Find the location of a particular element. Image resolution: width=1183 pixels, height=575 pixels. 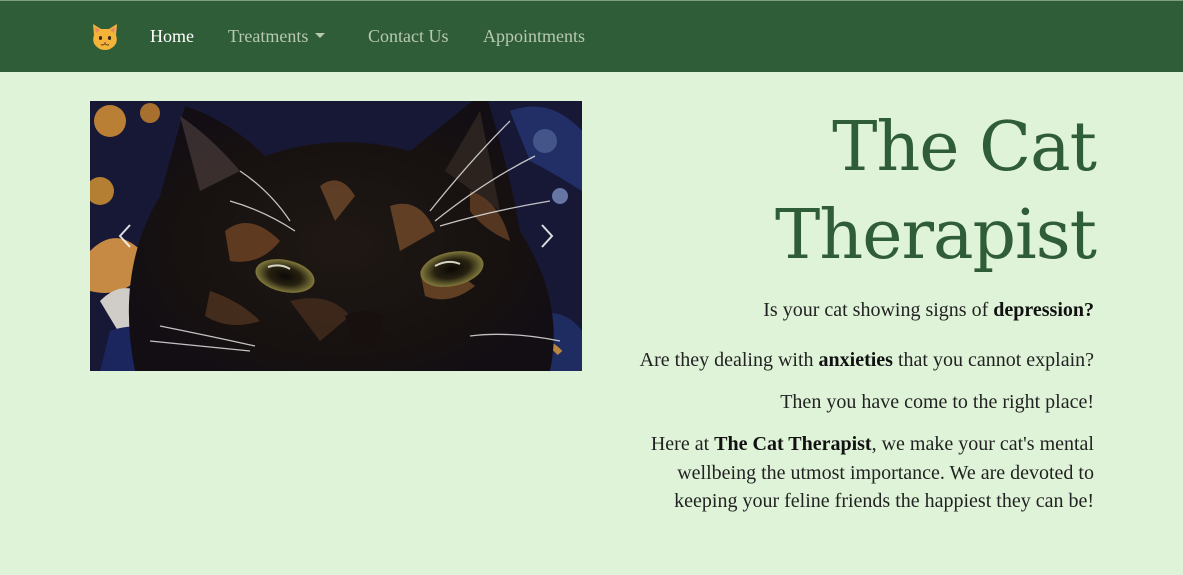

caret-down-icon is located at coordinates (320, 35).